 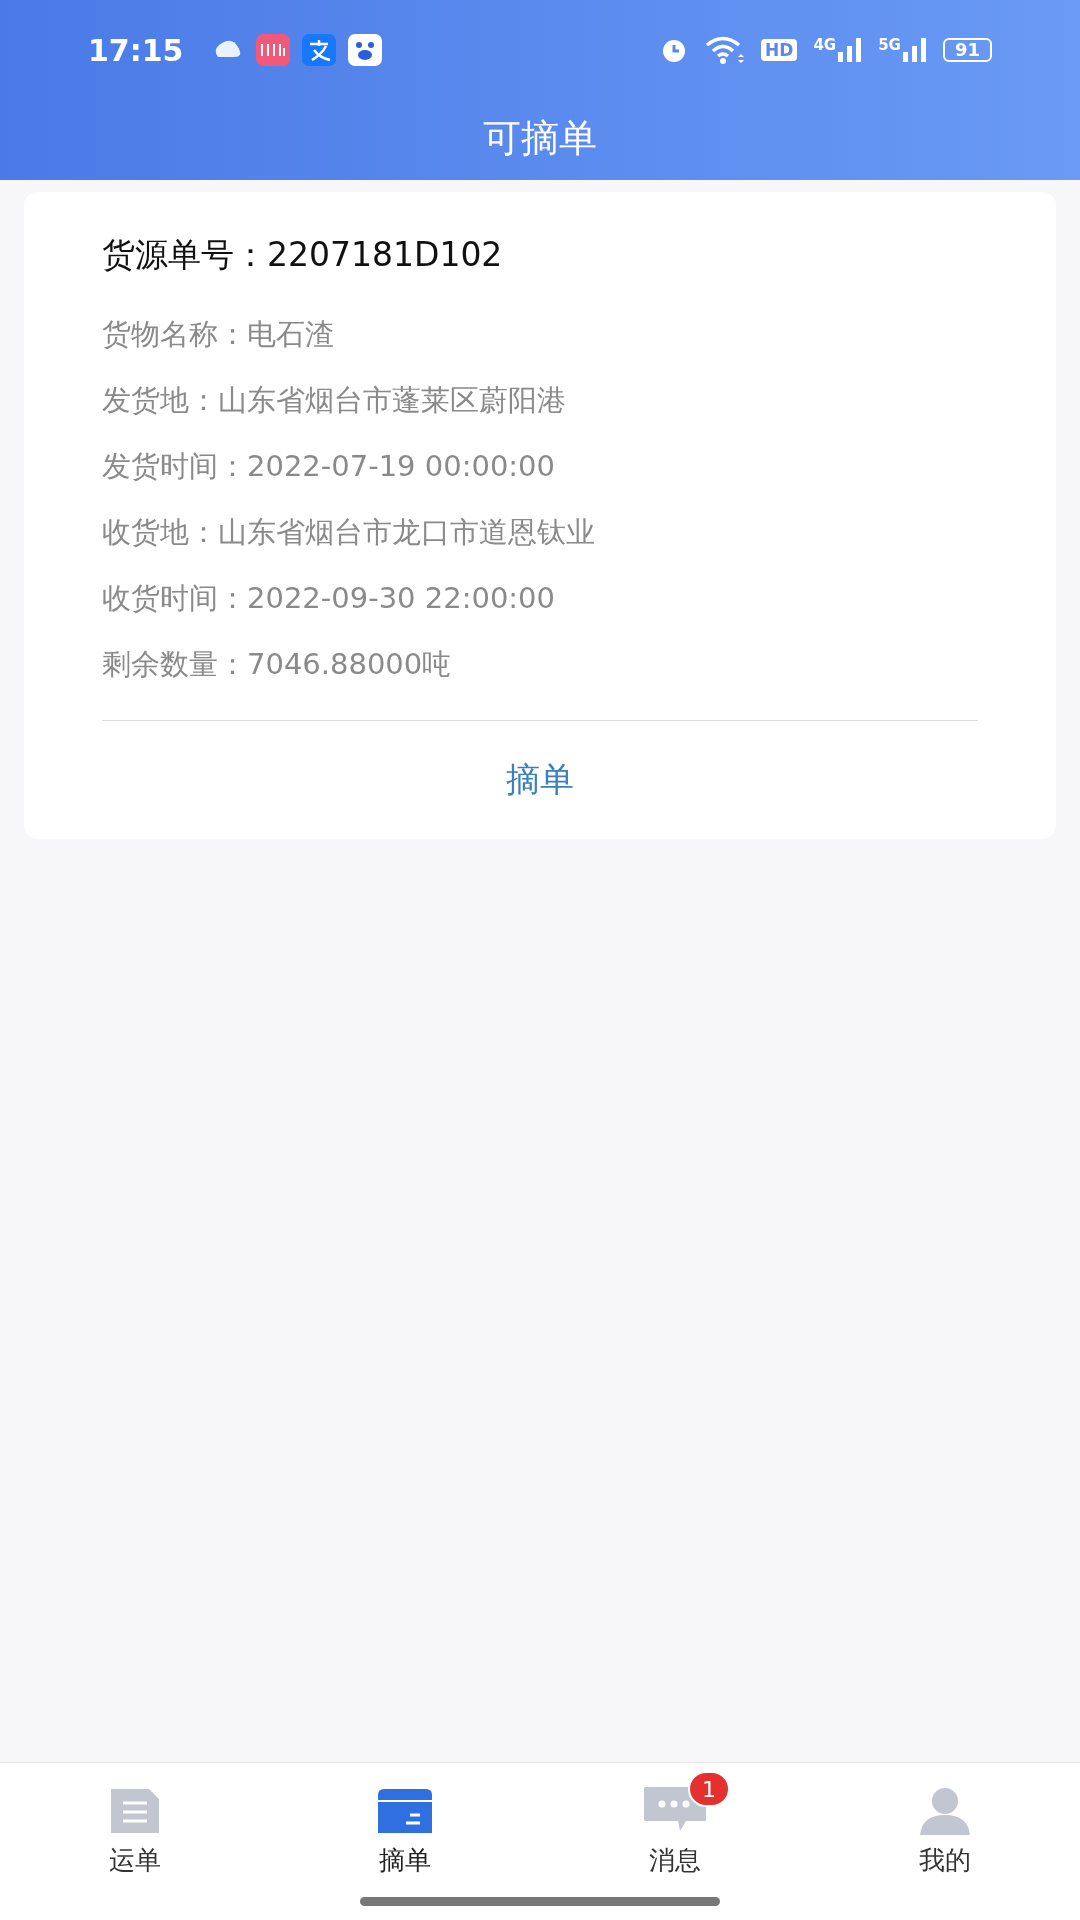 What do you see at coordinates (779, 50) in the screenshot?
I see `hd-indicator: HD` at bounding box center [779, 50].